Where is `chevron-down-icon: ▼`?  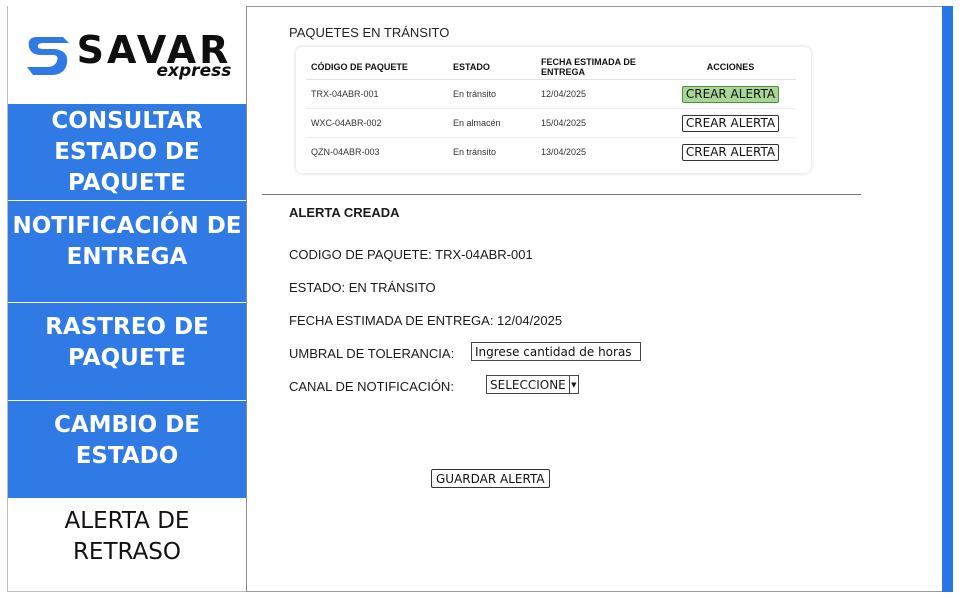
chevron-down-icon: ▼ is located at coordinates (573, 384).